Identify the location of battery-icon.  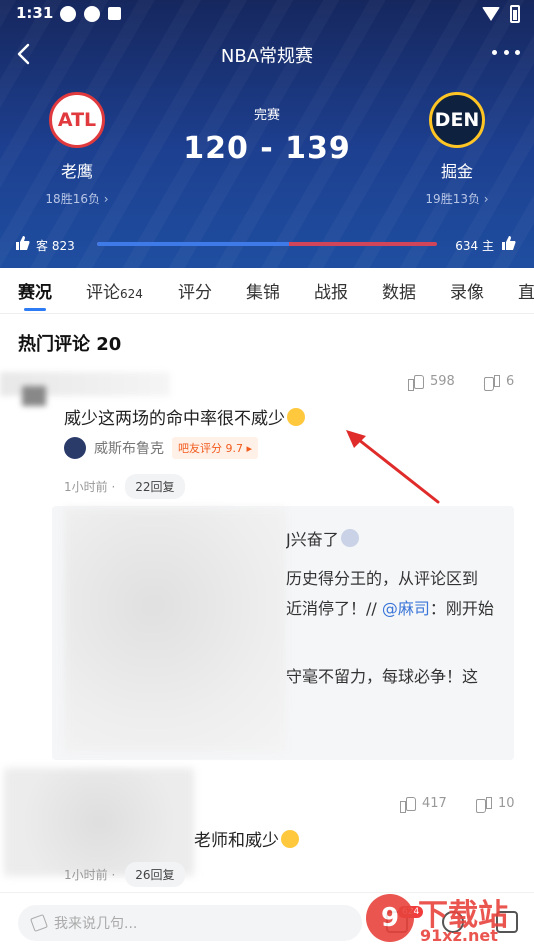
(515, 14).